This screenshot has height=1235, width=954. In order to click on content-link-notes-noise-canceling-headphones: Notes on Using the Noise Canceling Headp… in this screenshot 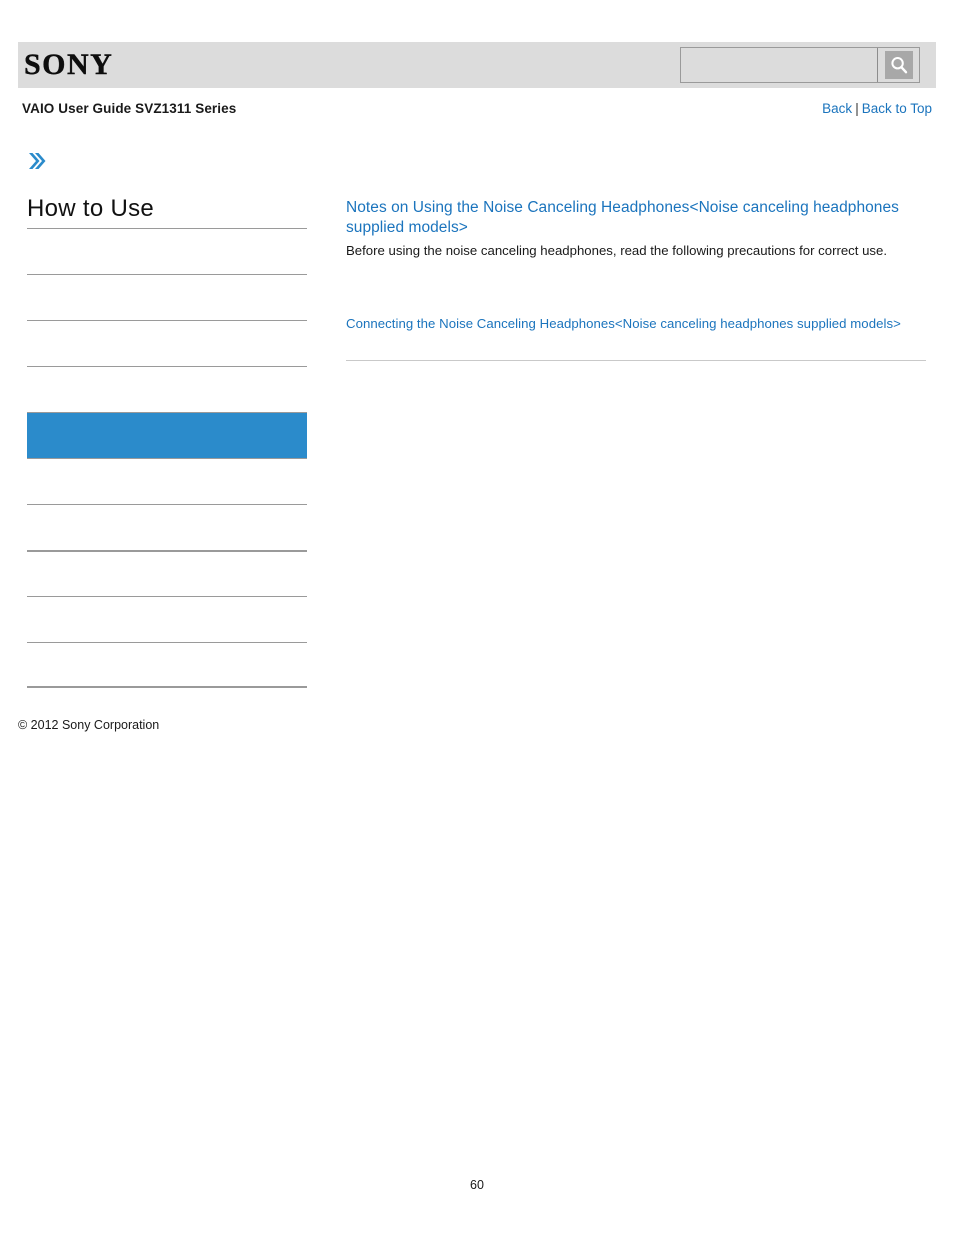, I will do `click(636, 218)`.